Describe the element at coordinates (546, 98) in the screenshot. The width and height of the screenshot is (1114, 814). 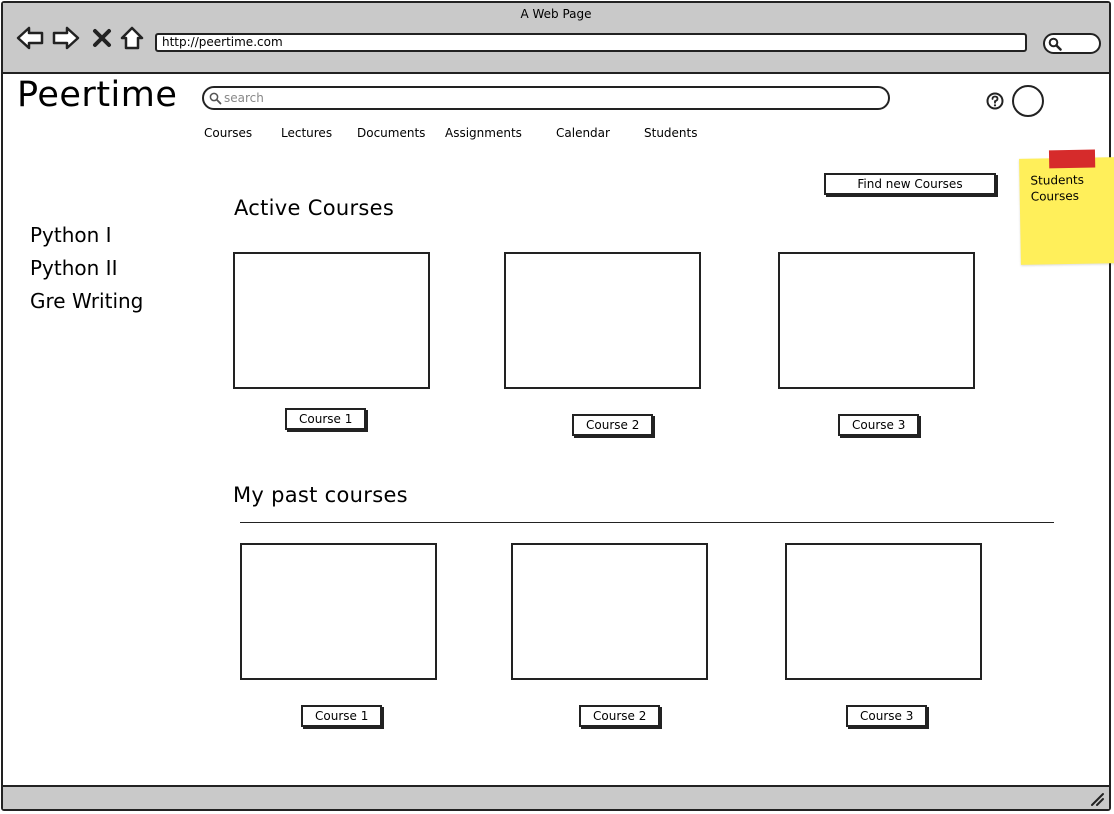
I see `site-search-input: search` at that location.